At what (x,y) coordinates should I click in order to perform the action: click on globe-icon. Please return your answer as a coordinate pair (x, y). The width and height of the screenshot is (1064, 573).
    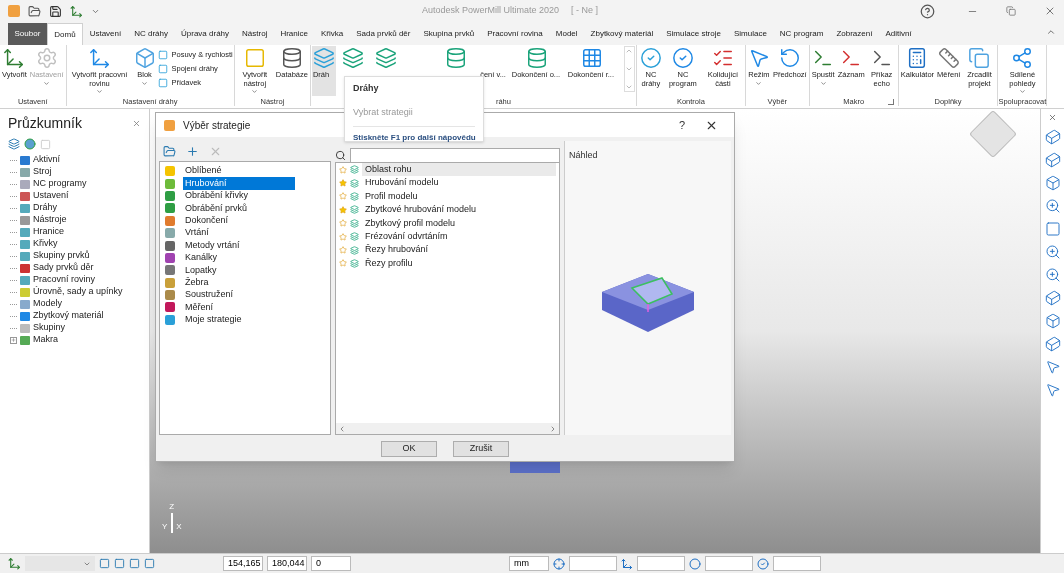
    Looking at the image, I should click on (30, 144).